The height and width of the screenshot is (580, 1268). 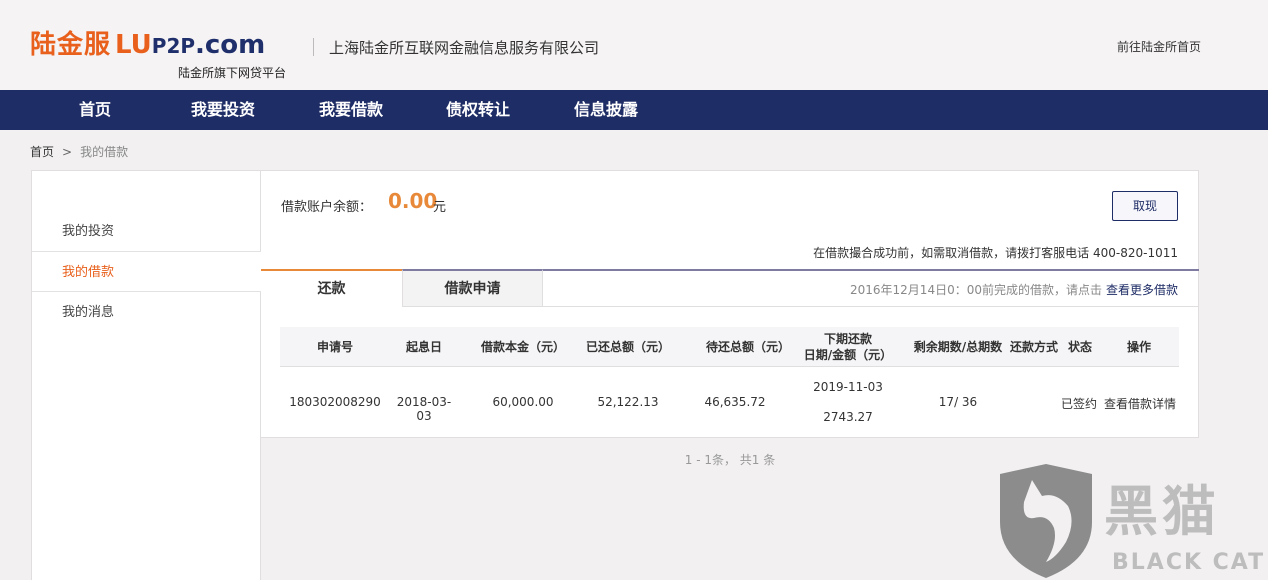 I want to click on nav-item-transfer: 债权转让, so click(x=478, y=110).